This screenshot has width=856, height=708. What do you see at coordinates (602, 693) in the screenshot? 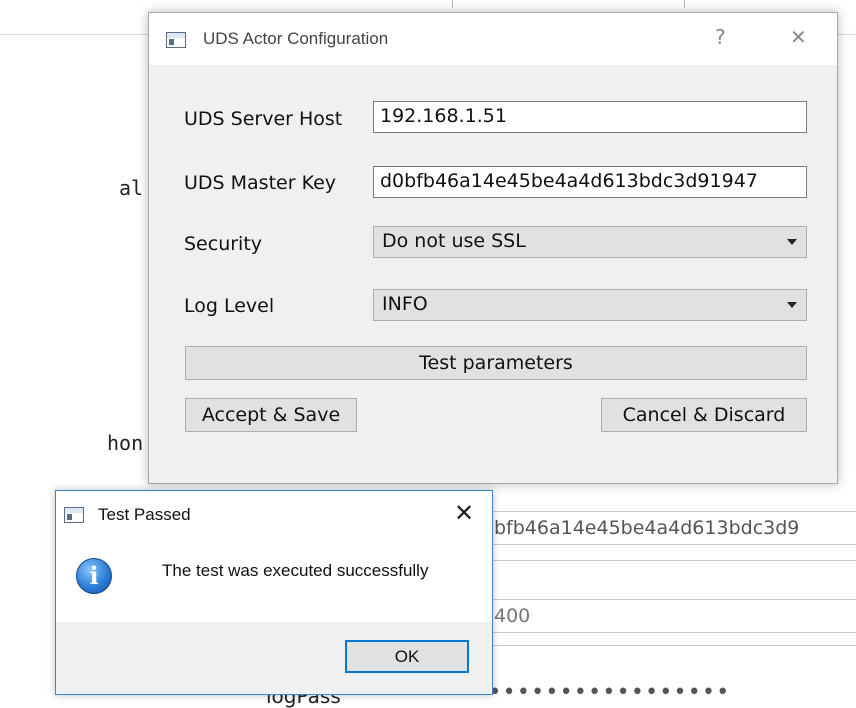
I see `background-password-field: ••••••••••••••••••` at bounding box center [602, 693].